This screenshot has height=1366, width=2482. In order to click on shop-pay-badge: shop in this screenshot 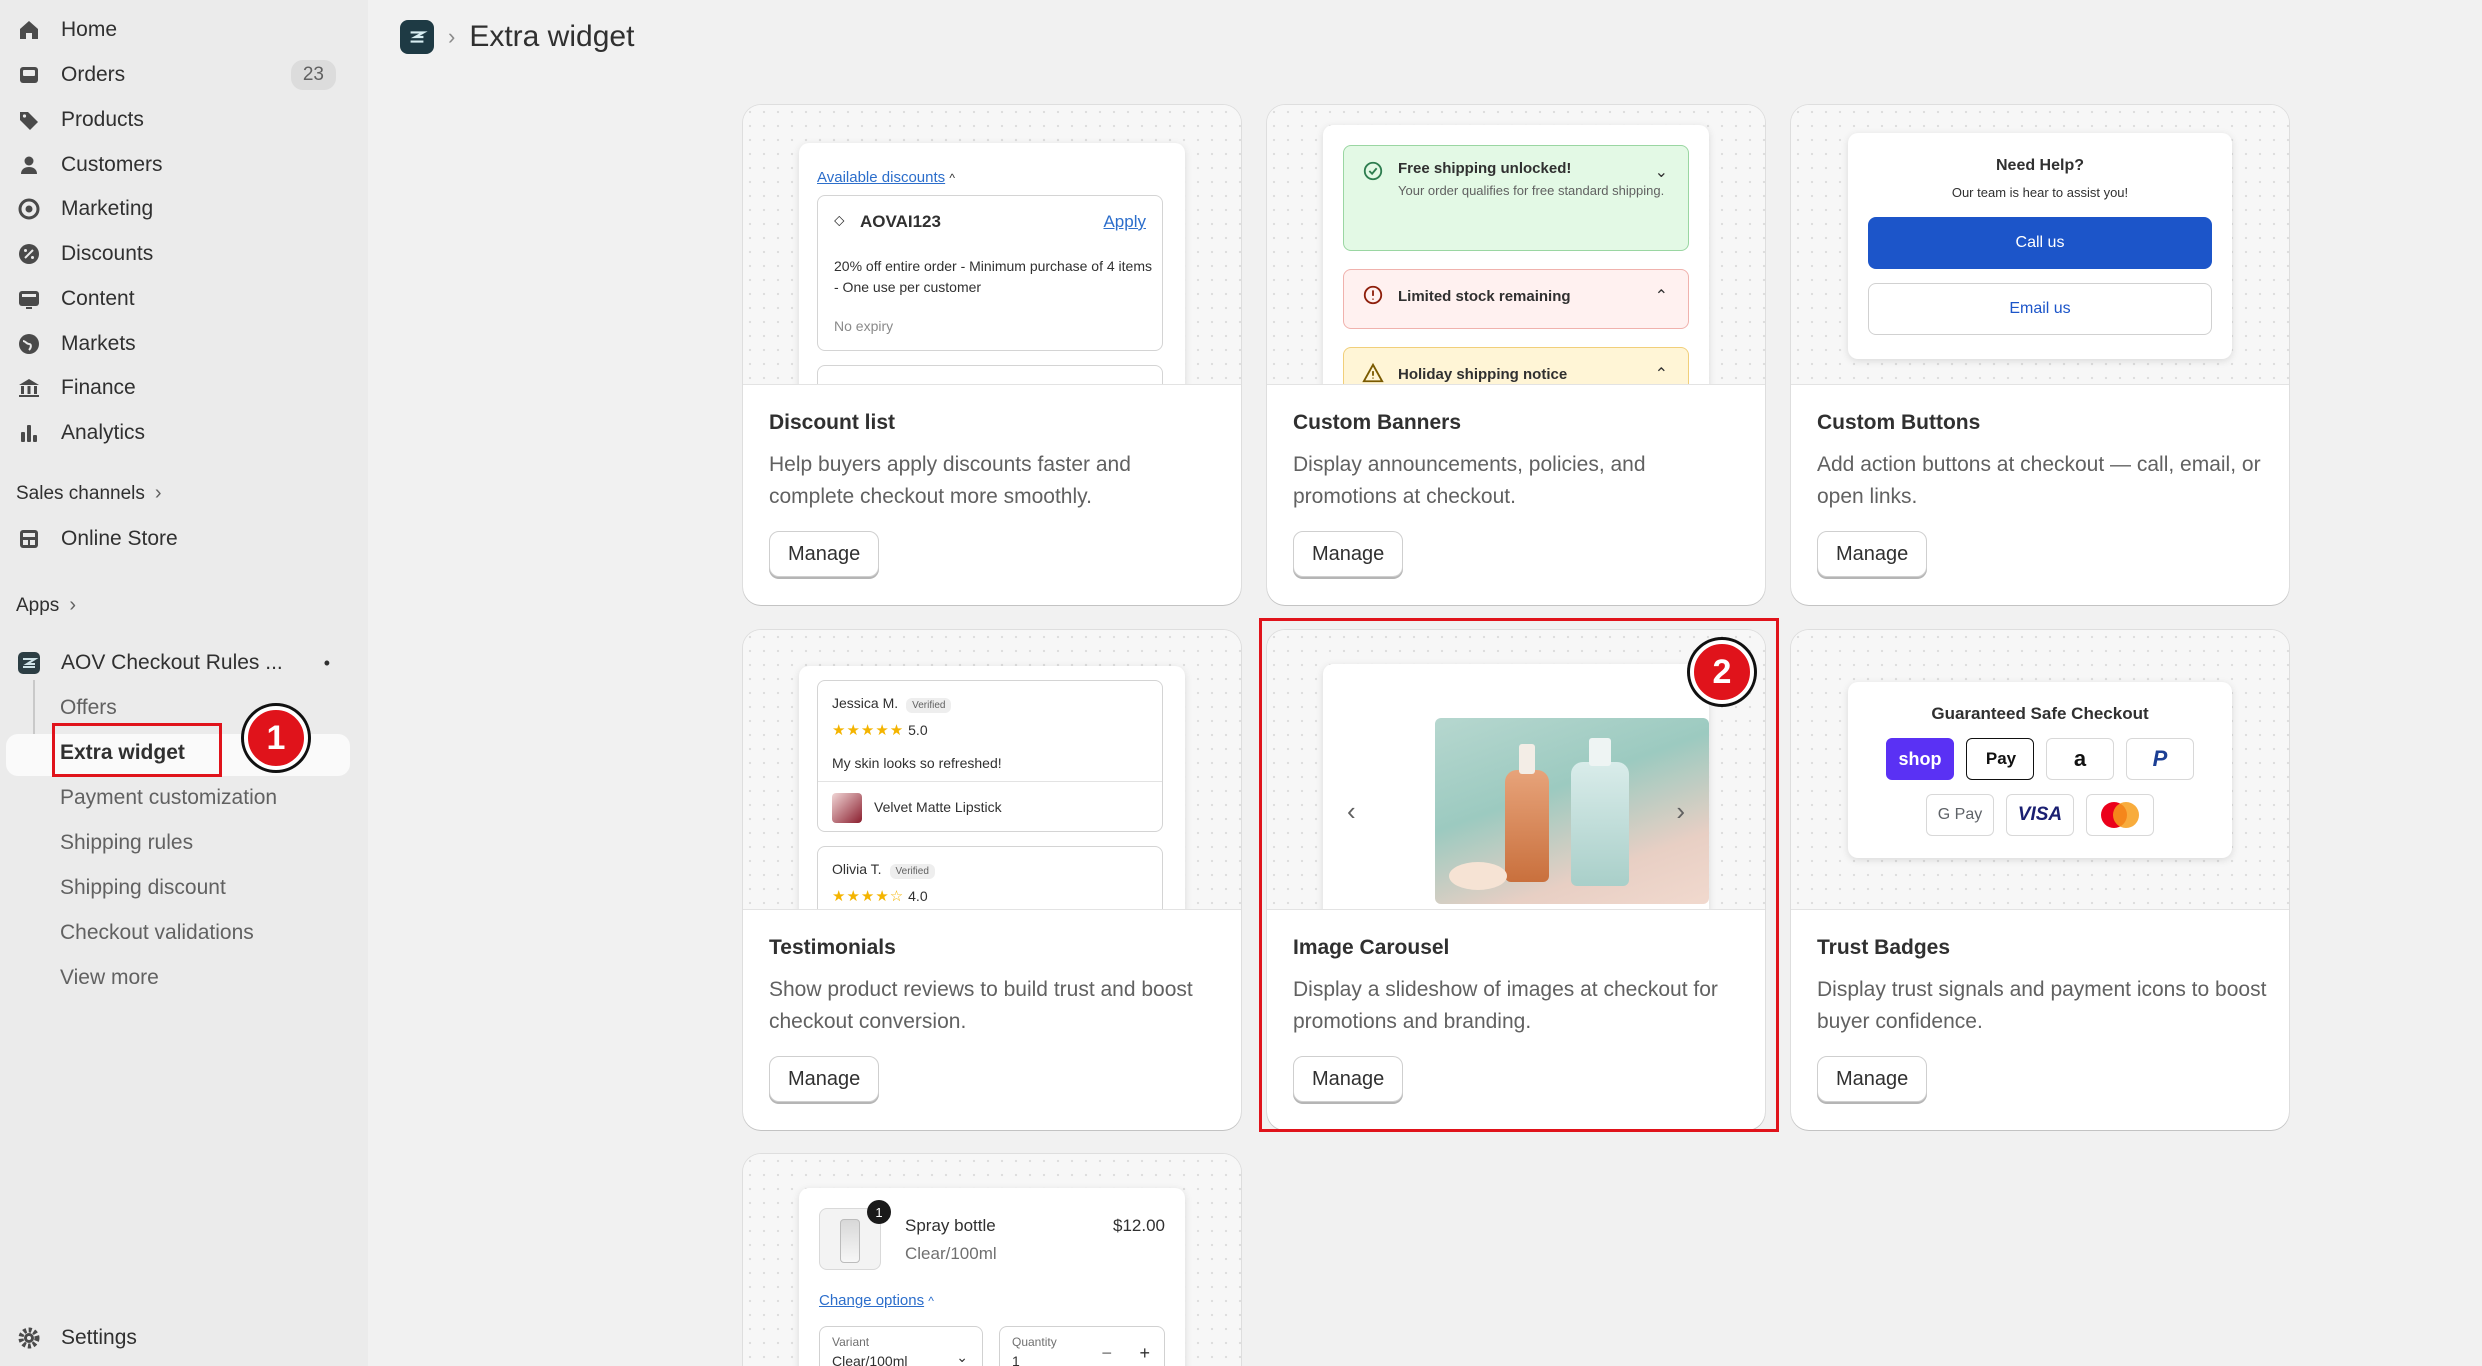, I will do `click(1920, 759)`.